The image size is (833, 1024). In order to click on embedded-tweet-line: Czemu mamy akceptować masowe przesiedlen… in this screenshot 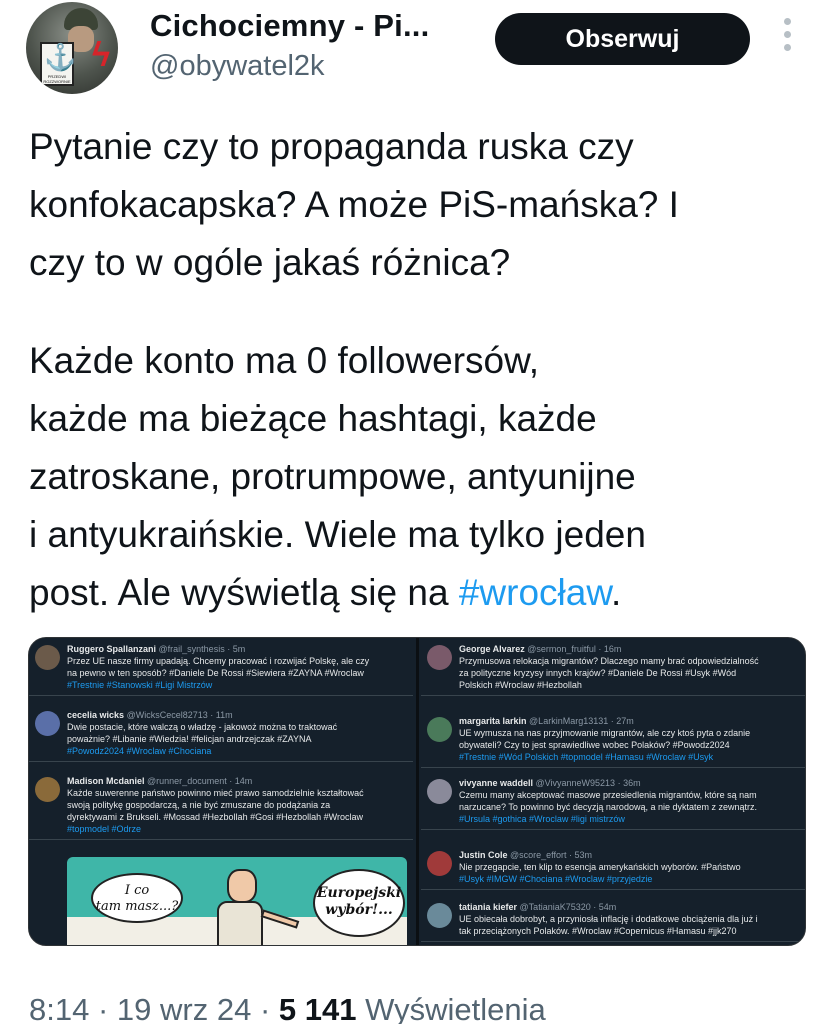, I will do `click(608, 795)`.